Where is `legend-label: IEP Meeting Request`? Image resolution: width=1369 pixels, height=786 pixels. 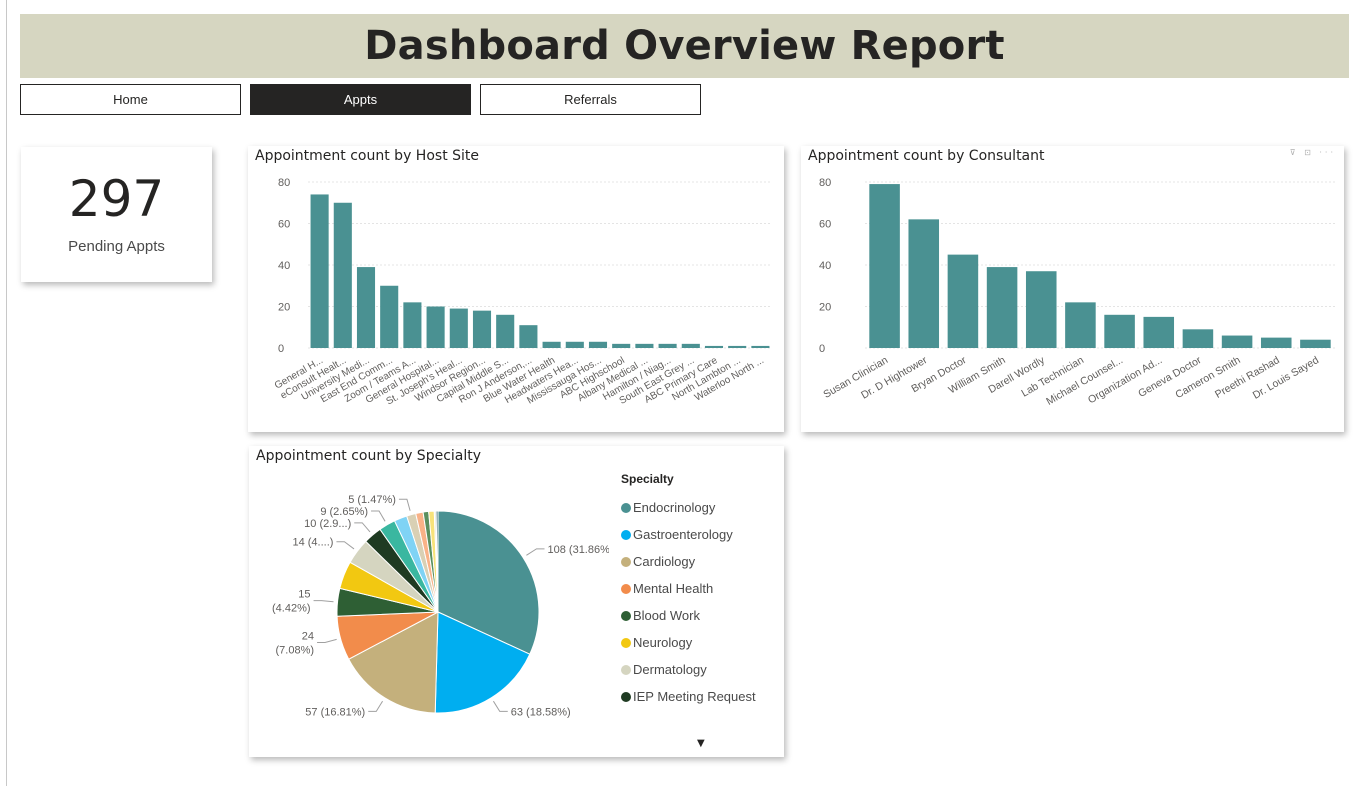
legend-label: IEP Meeting Request is located at coordinates (694, 696).